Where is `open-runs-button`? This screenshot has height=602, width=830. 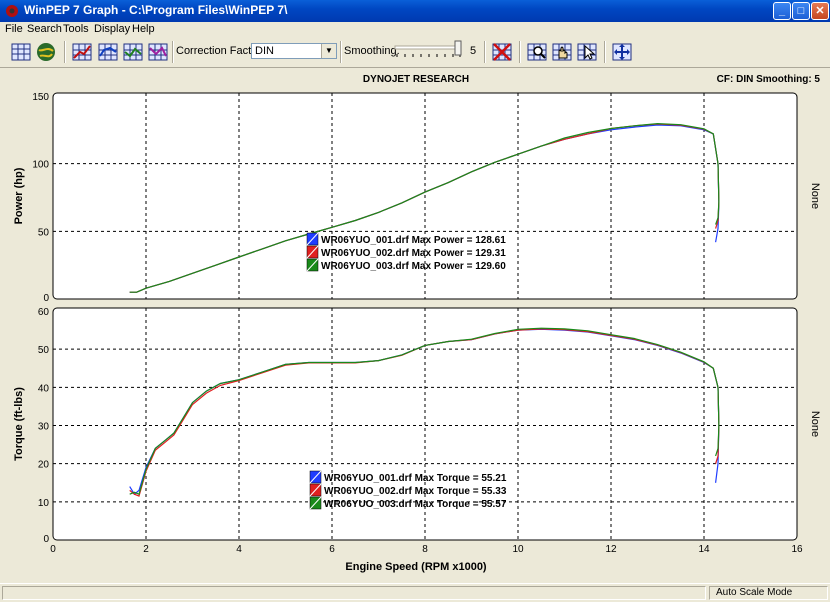
open-runs-button is located at coordinates (21, 52).